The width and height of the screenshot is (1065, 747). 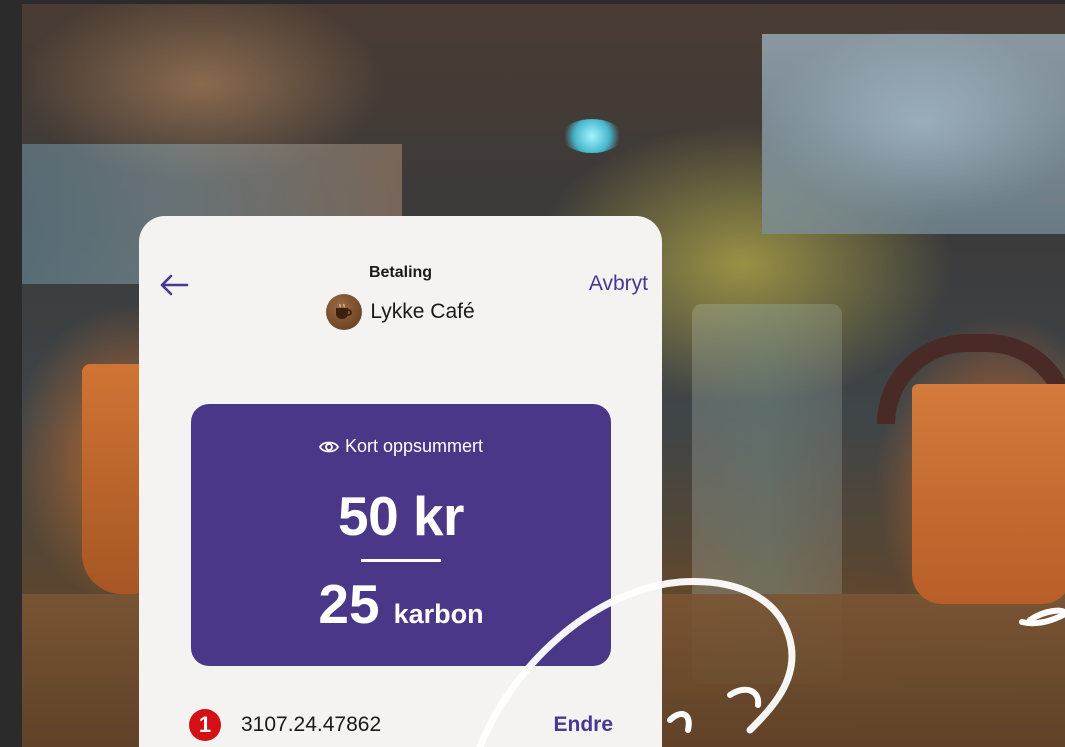 I want to click on background-cup-right, so click(x=988, y=494).